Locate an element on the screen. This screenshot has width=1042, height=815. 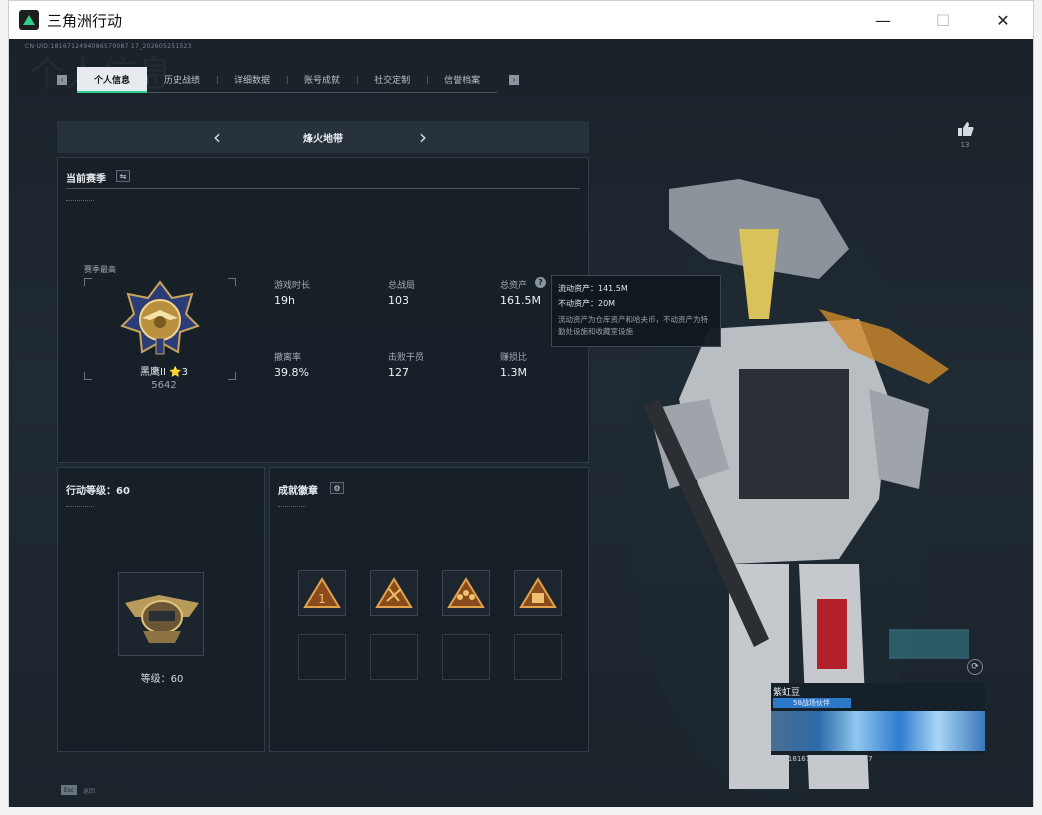
rank-name: 黑鹰II ⭐3 is located at coordinates (164, 372).